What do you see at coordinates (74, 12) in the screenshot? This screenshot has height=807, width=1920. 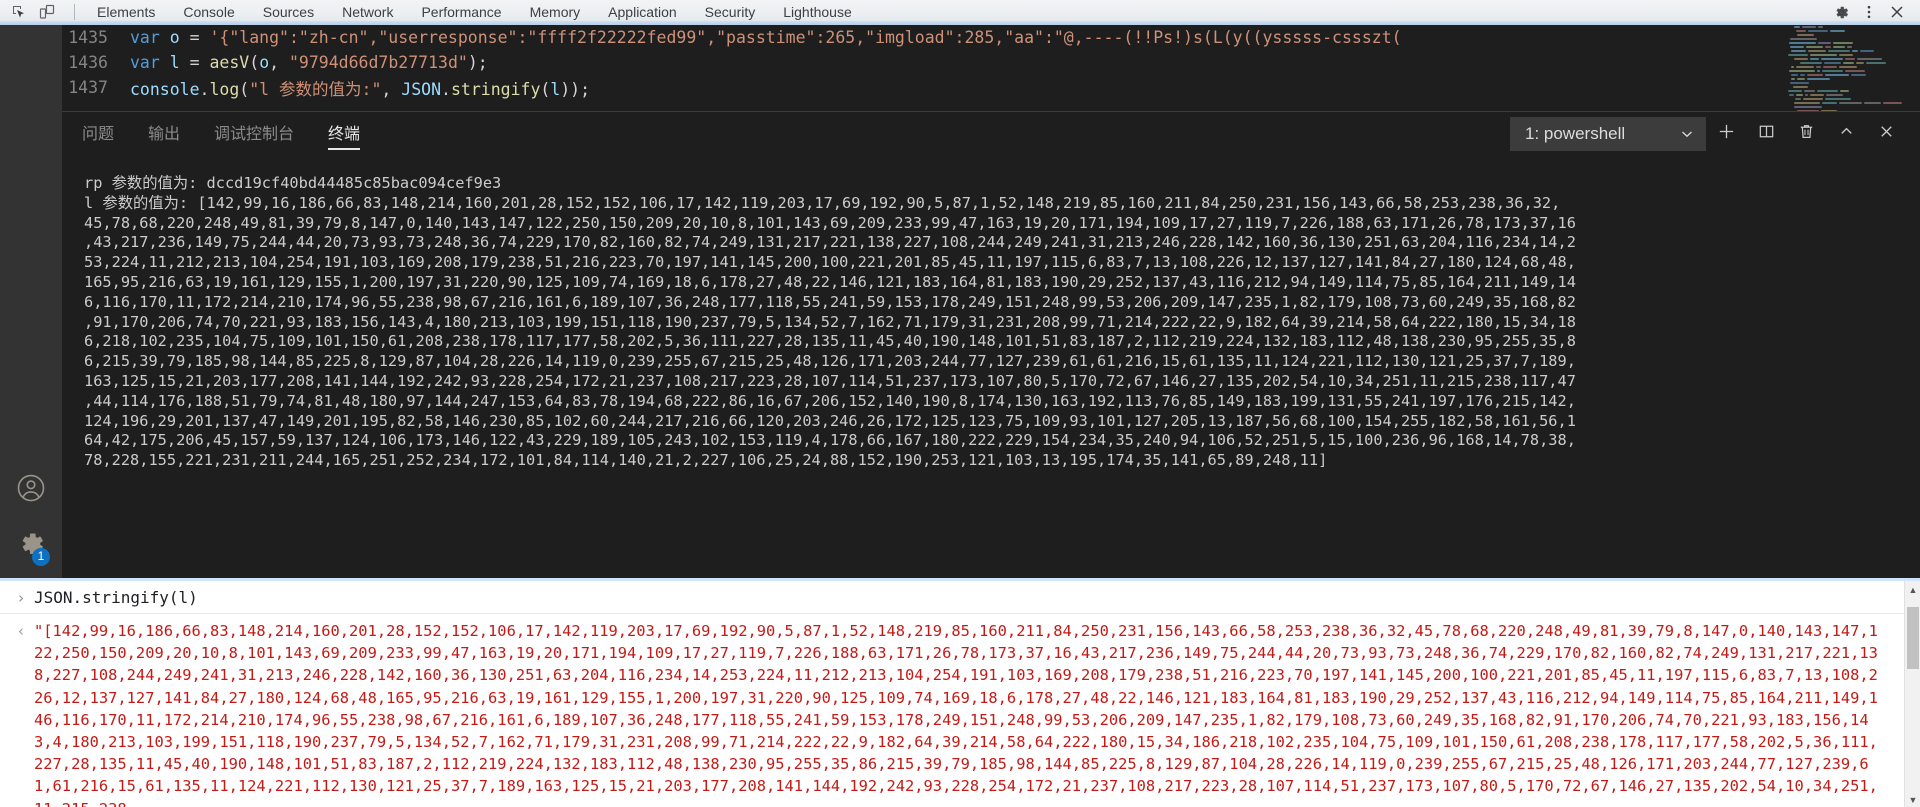 I see `toolbar-divider` at bounding box center [74, 12].